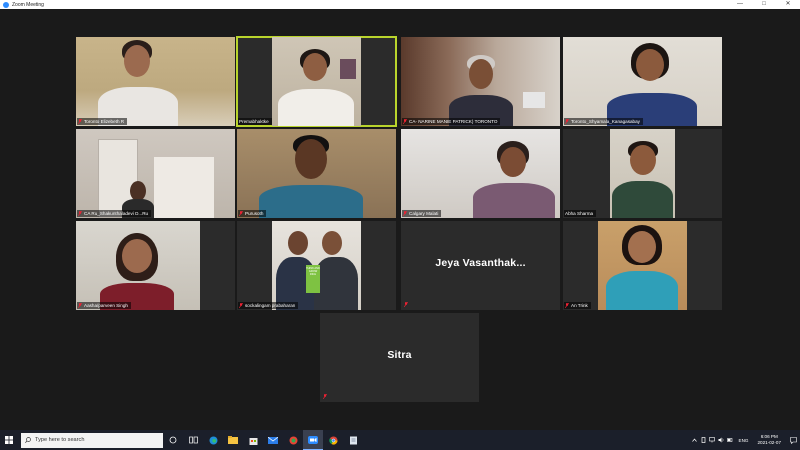  Describe the element at coordinates (28, 4) in the screenshot. I see `window-title: Zoom Meeting` at that location.